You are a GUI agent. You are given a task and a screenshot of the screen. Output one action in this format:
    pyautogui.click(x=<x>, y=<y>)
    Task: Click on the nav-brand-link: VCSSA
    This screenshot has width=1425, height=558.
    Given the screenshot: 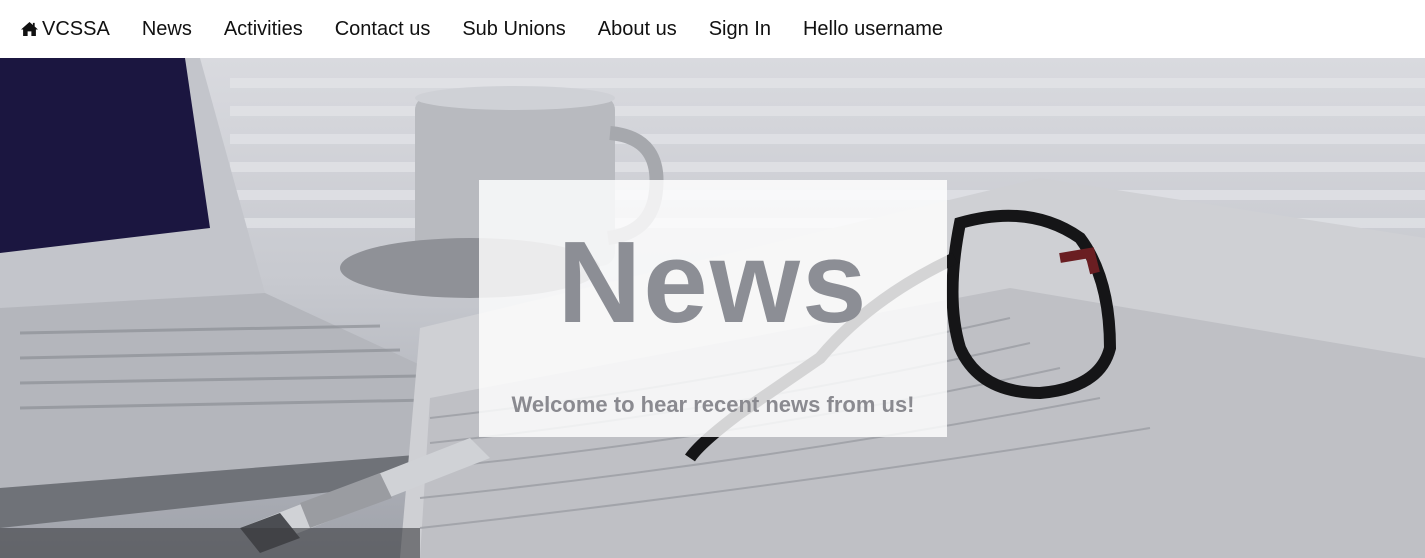 What is the action you would take?
    pyautogui.click(x=65, y=29)
    